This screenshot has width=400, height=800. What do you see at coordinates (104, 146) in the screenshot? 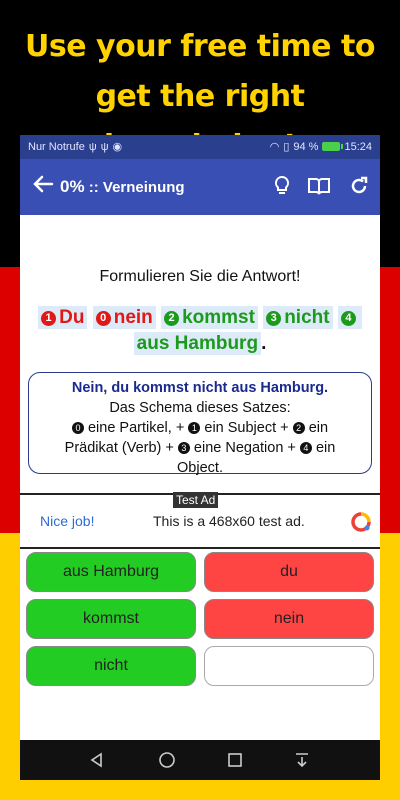
I see `usb-debug-icon: ψ` at bounding box center [104, 146].